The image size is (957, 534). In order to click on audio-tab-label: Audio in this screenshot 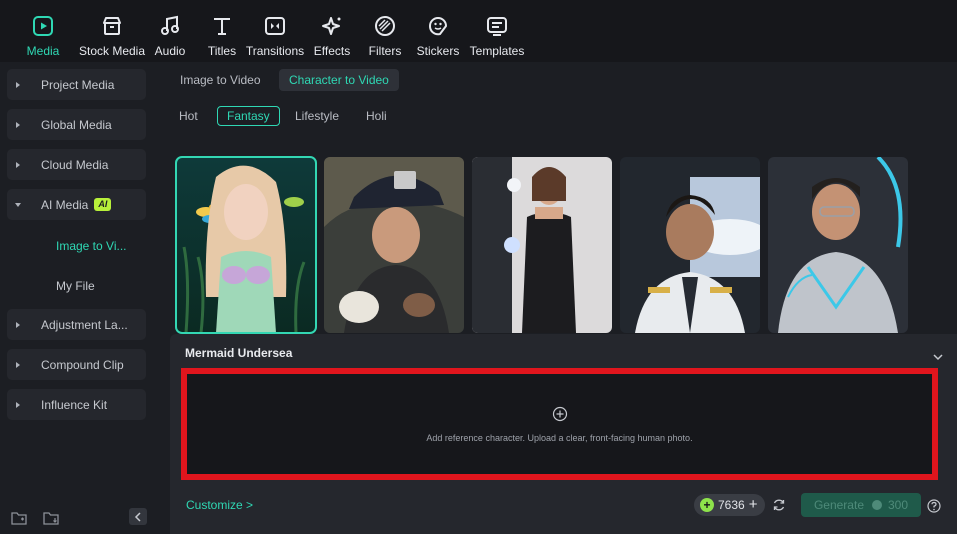, I will do `click(170, 51)`.